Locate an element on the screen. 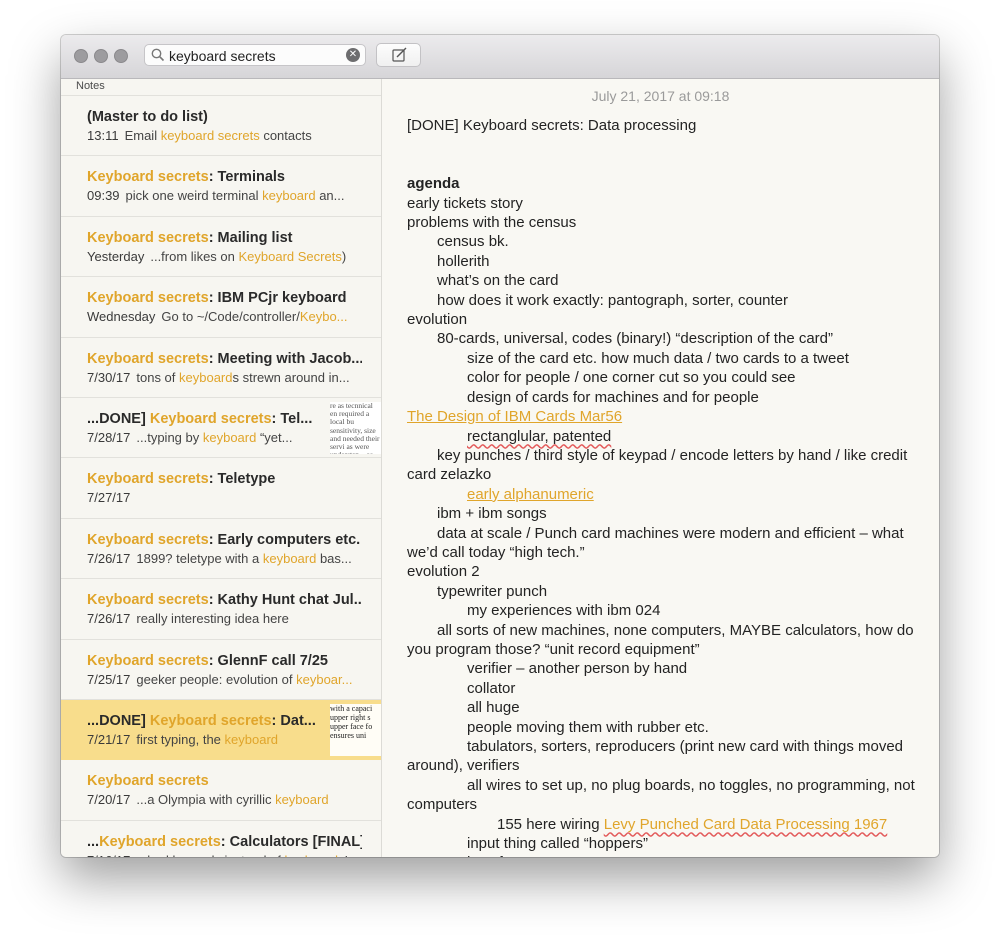 This screenshot has width=1000, height=944. note-line: agenda is located at coordinates (666, 183).